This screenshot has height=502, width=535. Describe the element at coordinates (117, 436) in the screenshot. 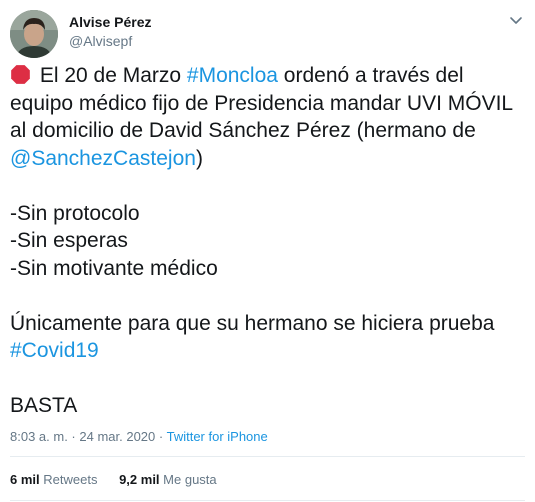

I see `tweet-date: 24 mar. 2020` at that location.